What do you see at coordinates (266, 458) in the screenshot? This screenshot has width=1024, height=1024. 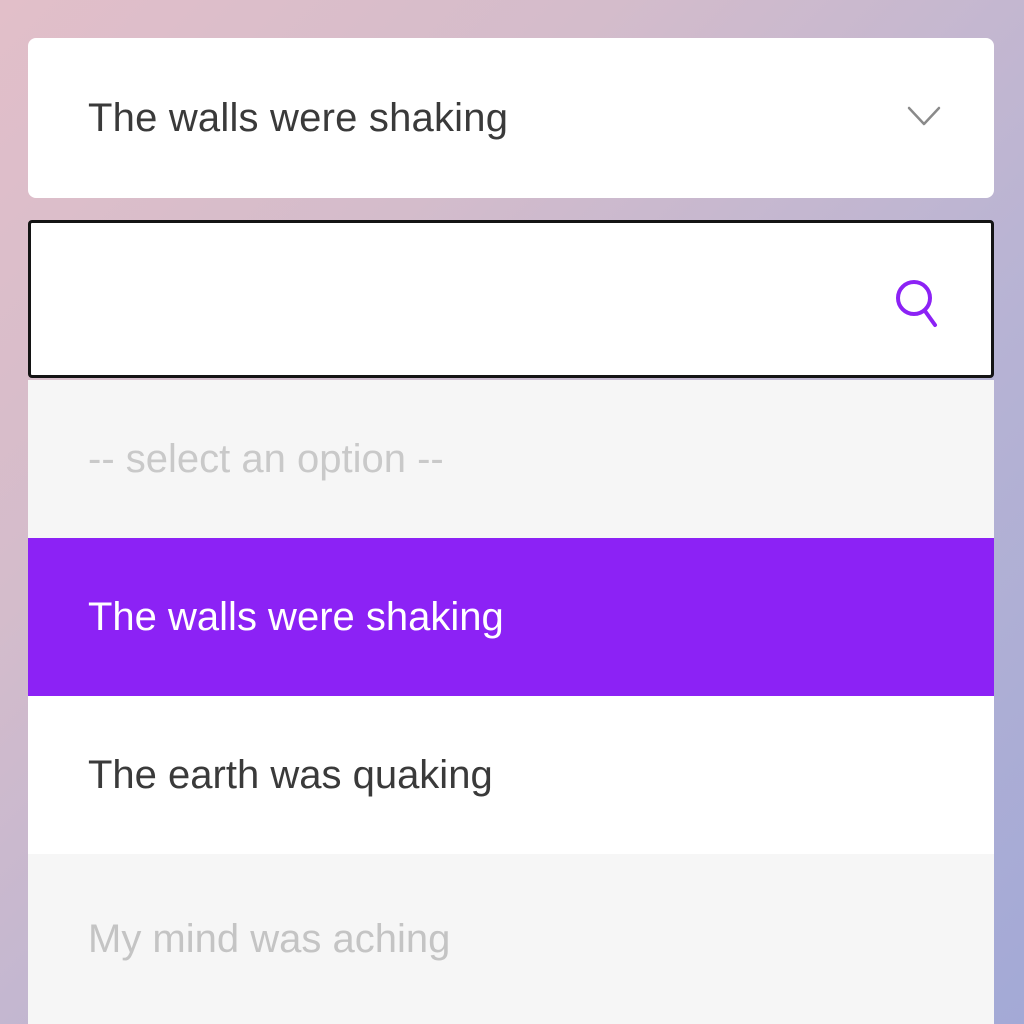 I see `option-label: -- select an option --` at bounding box center [266, 458].